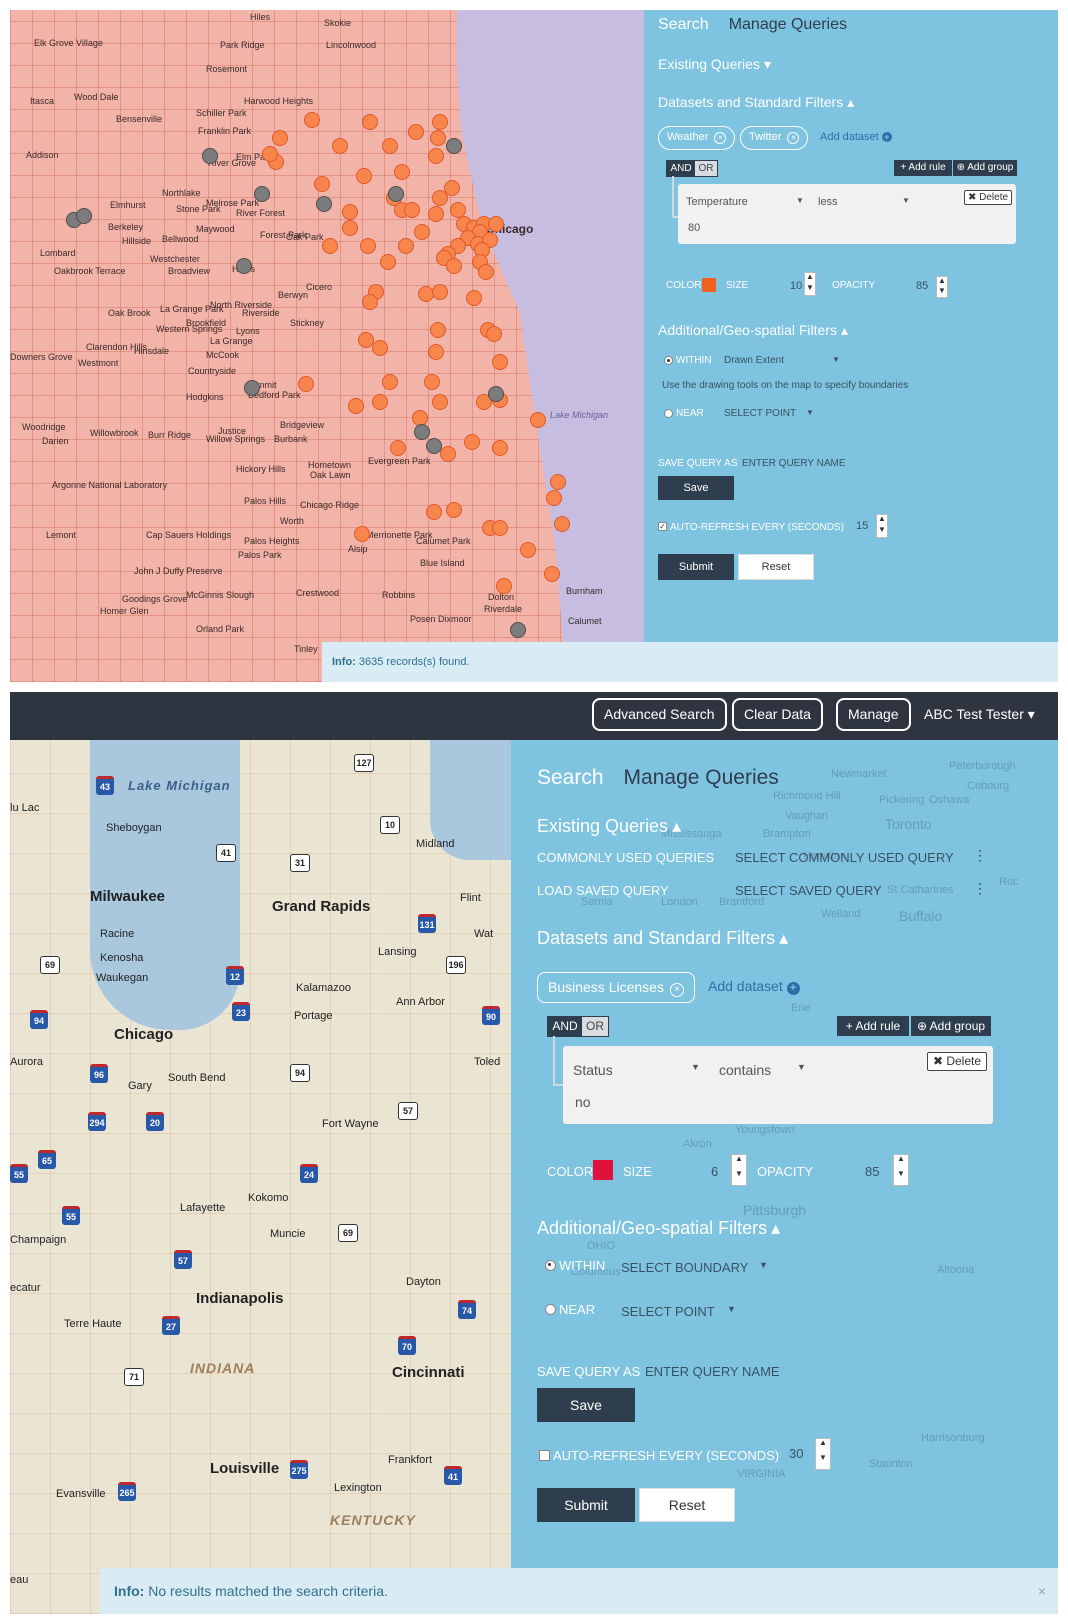 This screenshot has height=1622, width=1068. Describe the element at coordinates (873, 714) in the screenshot. I see `manage-button: Manage` at that location.